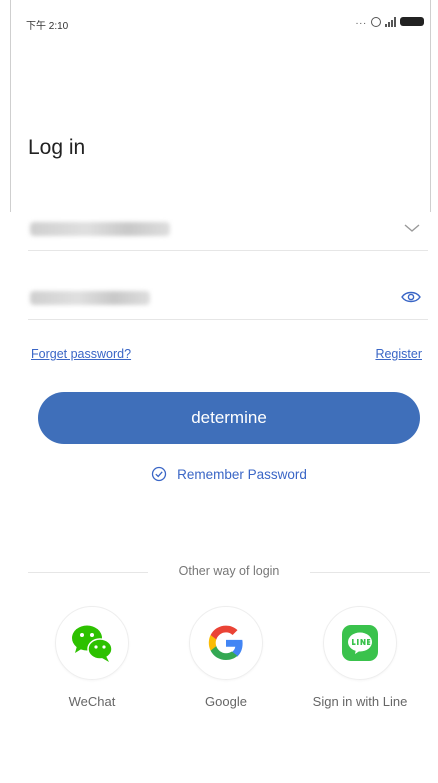 Image resolution: width=438 pixels, height=783 pixels. Describe the element at coordinates (47, 26) in the screenshot. I see `status-time: 下午 2:10` at that location.